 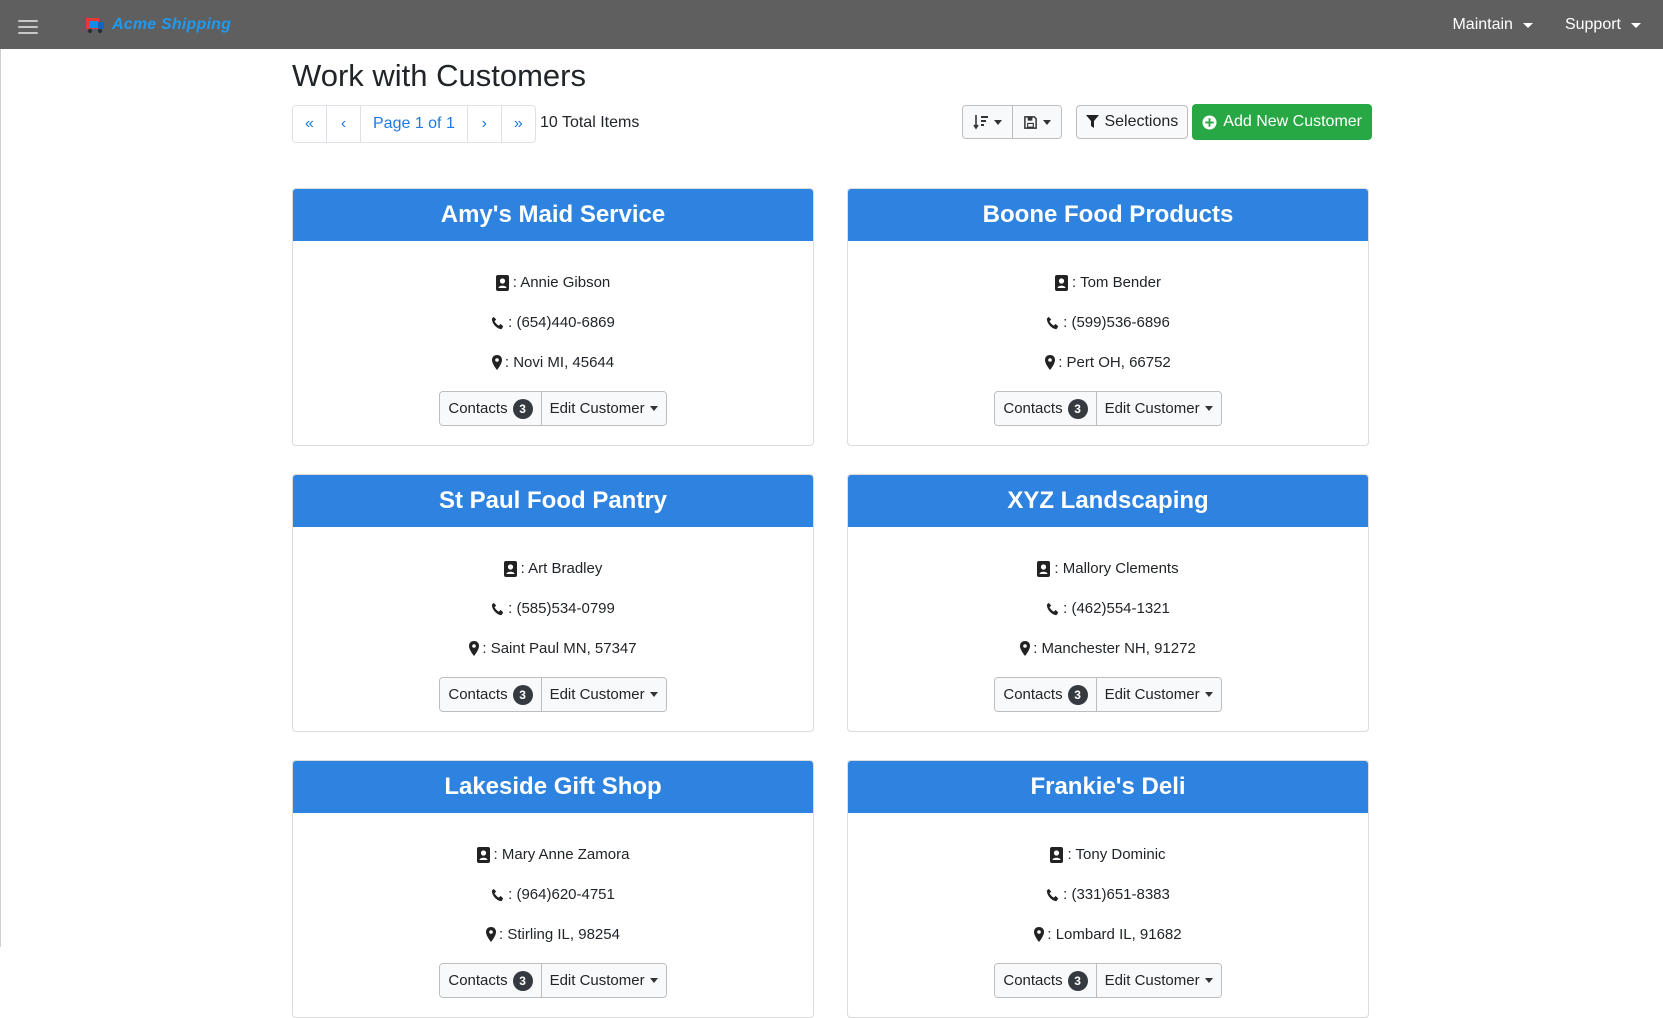 I want to click on nav-maintain-label: Maintain, so click(x=1482, y=24).